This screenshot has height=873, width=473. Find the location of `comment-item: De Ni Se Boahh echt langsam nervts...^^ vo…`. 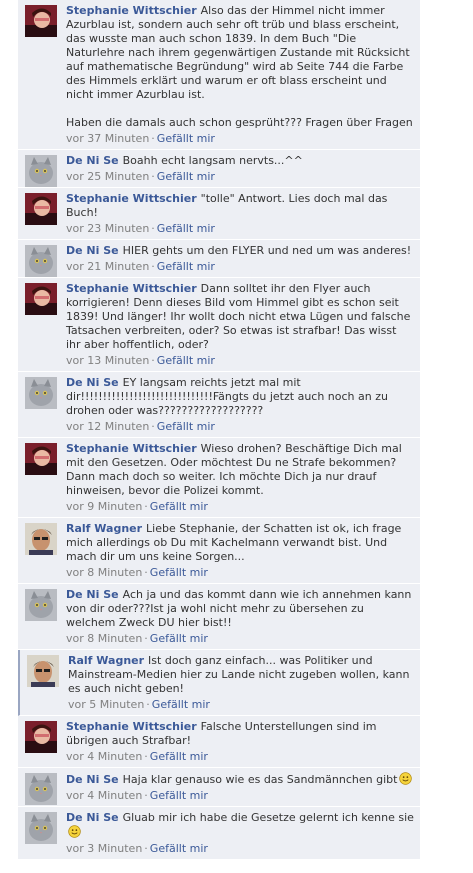

comment-item: De Ni Se Boahh echt langsam nervts...^^ vo… is located at coordinates (219, 169).